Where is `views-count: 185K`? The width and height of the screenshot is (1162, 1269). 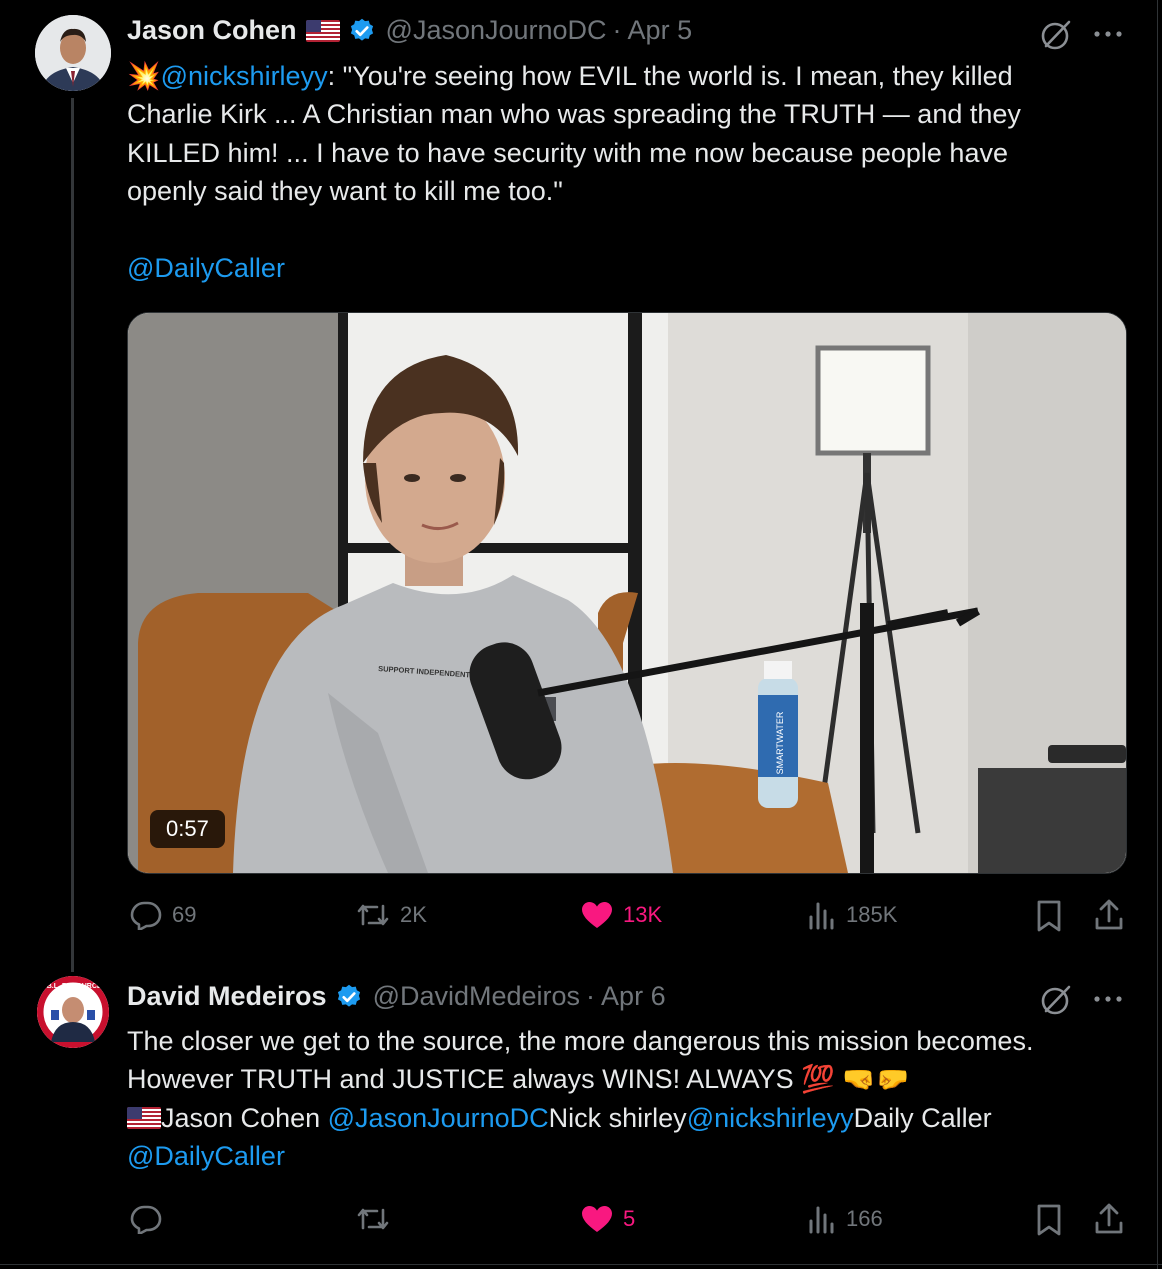 views-count: 185K is located at coordinates (872, 914).